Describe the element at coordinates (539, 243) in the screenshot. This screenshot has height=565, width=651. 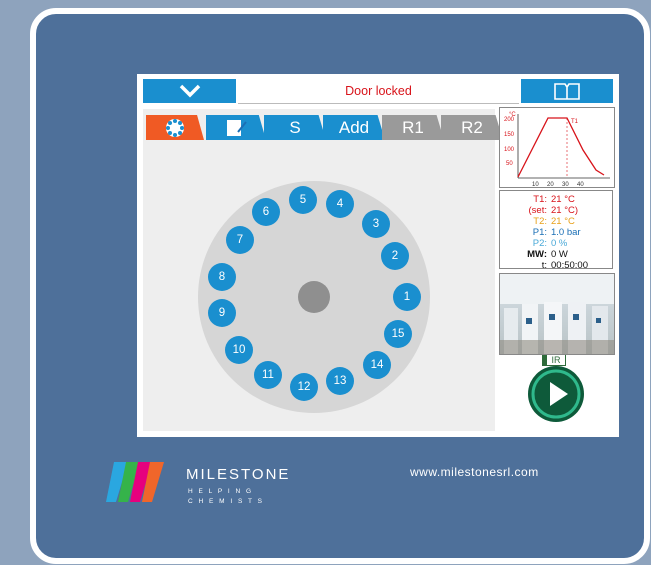
I see `reading-label: P2:` at that location.